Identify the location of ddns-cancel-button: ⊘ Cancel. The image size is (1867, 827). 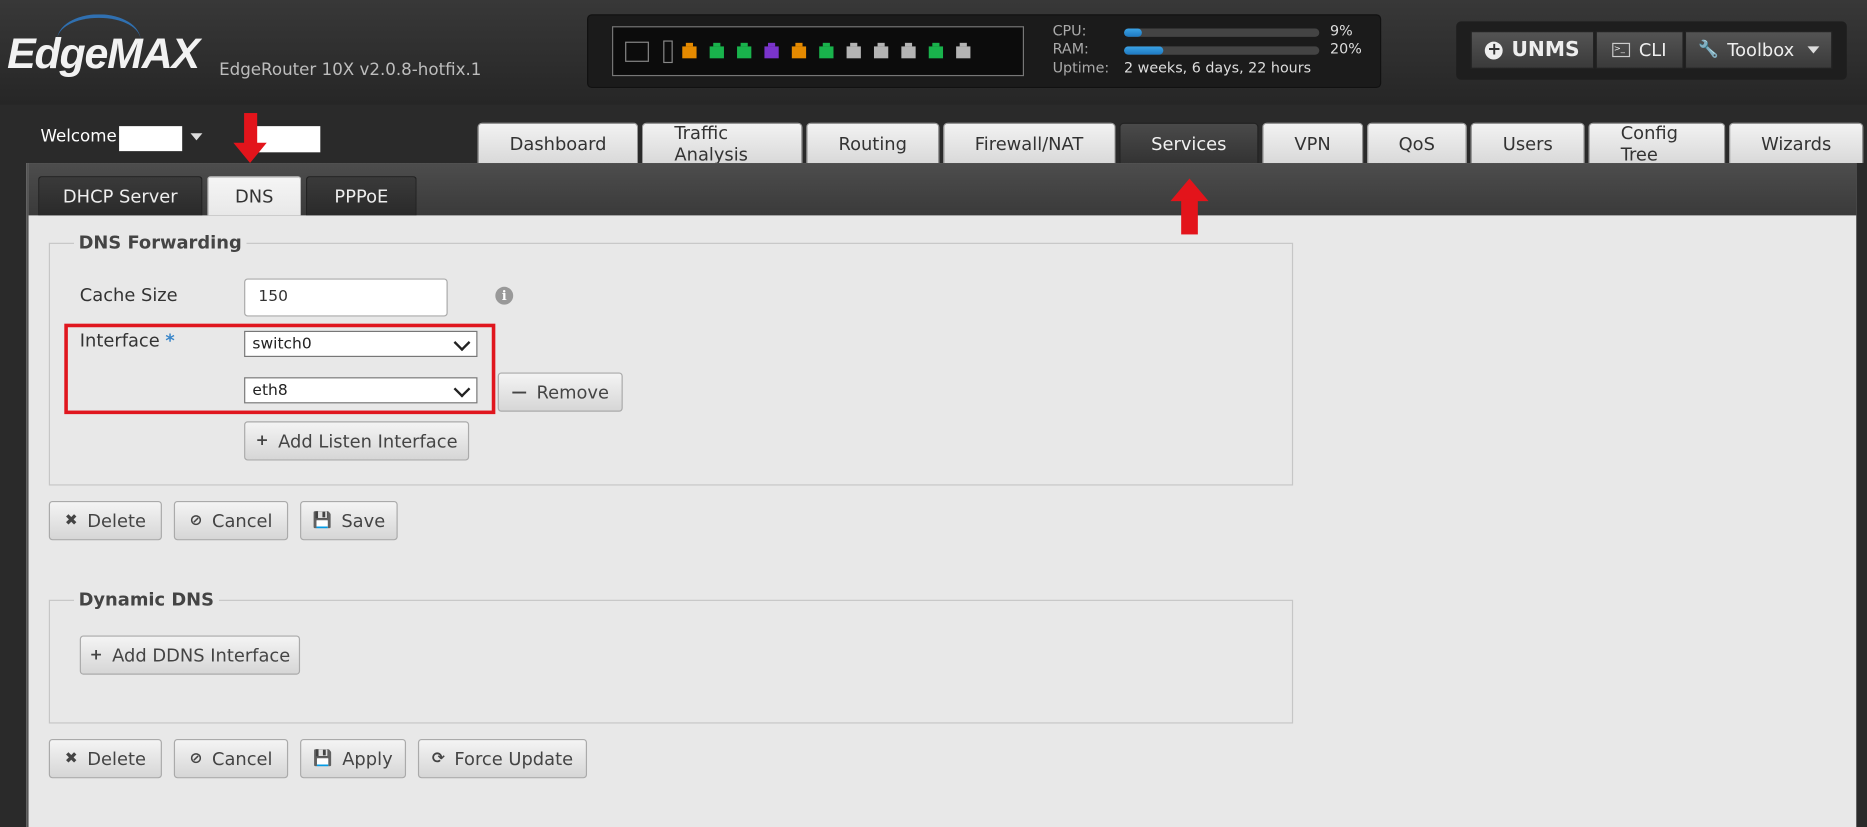
(231, 758).